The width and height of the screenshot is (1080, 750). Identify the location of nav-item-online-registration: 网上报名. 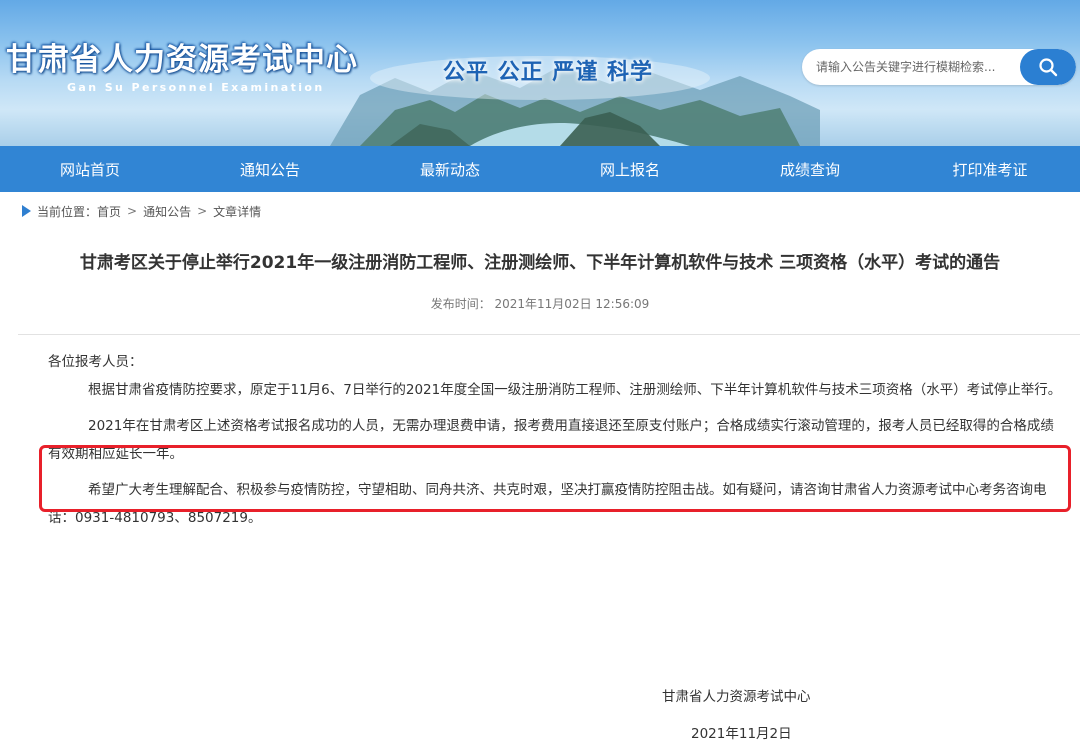
(630, 169).